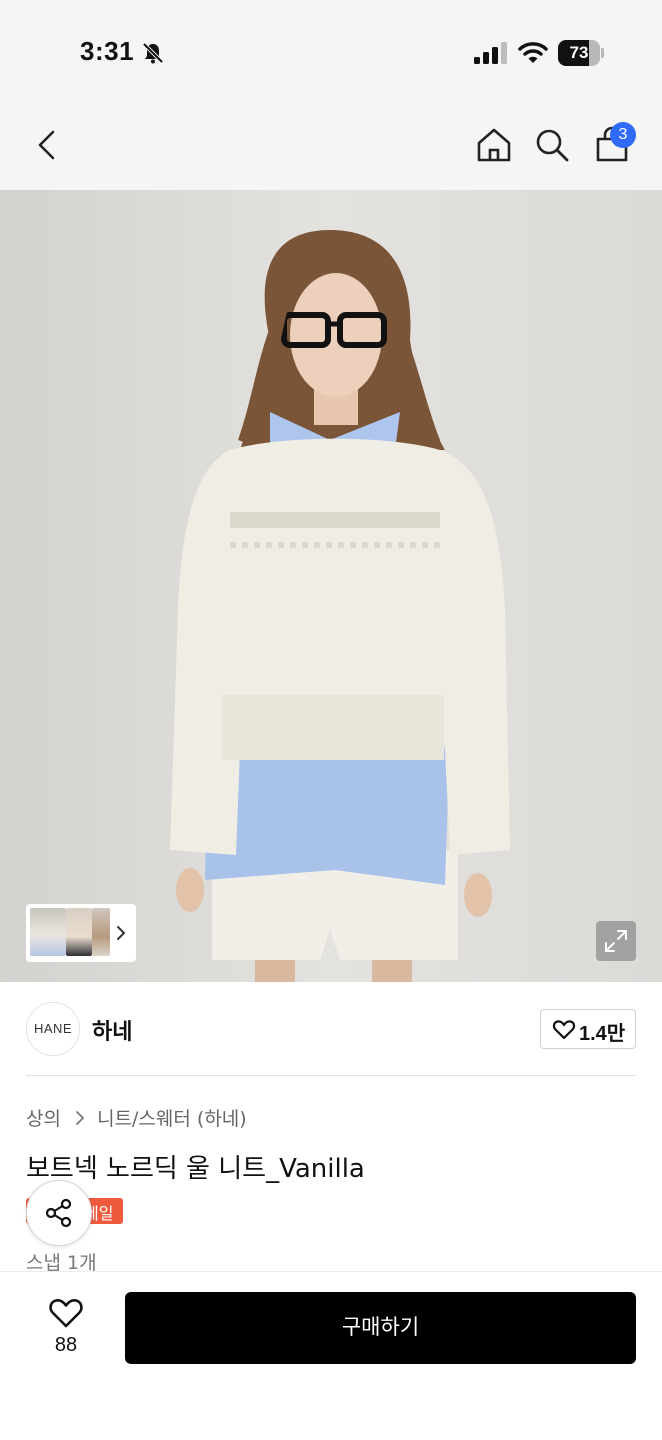  I want to click on status-time: 3:31, so click(107, 51).